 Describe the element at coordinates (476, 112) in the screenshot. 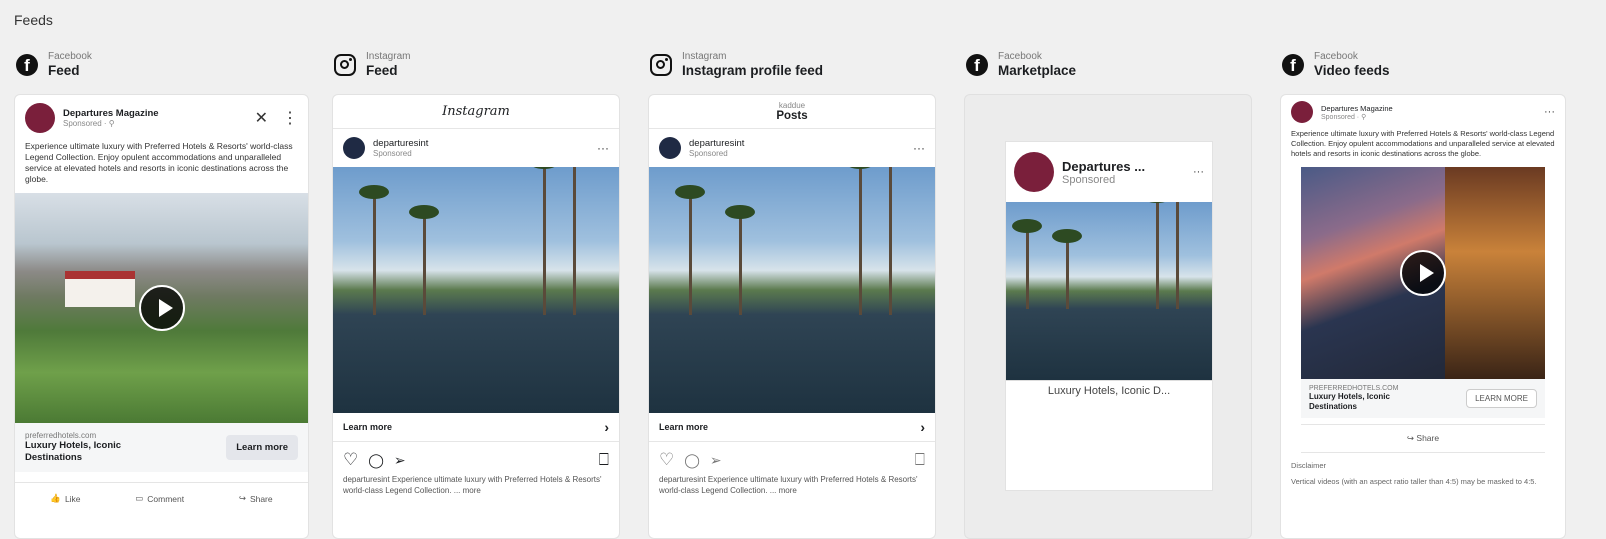

I see `instagram-logo: Instagram` at that location.